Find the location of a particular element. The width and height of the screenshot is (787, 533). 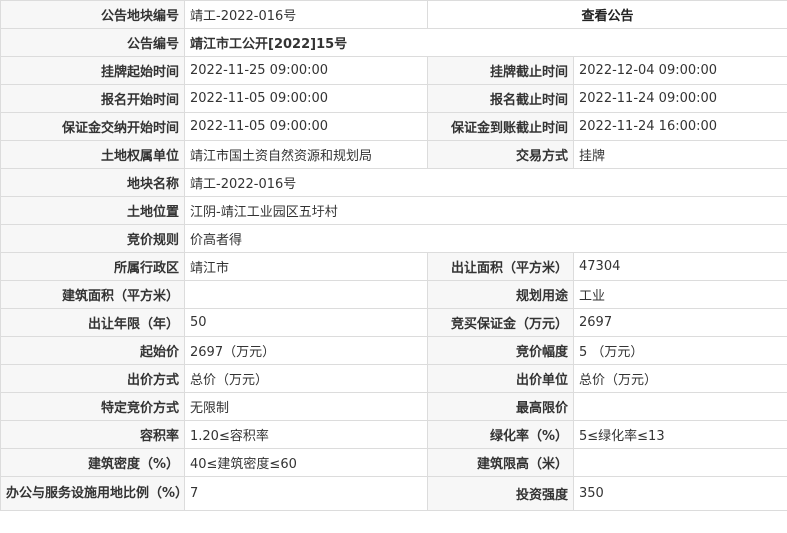

field-label: 挂牌截止时间 is located at coordinates (500, 70).